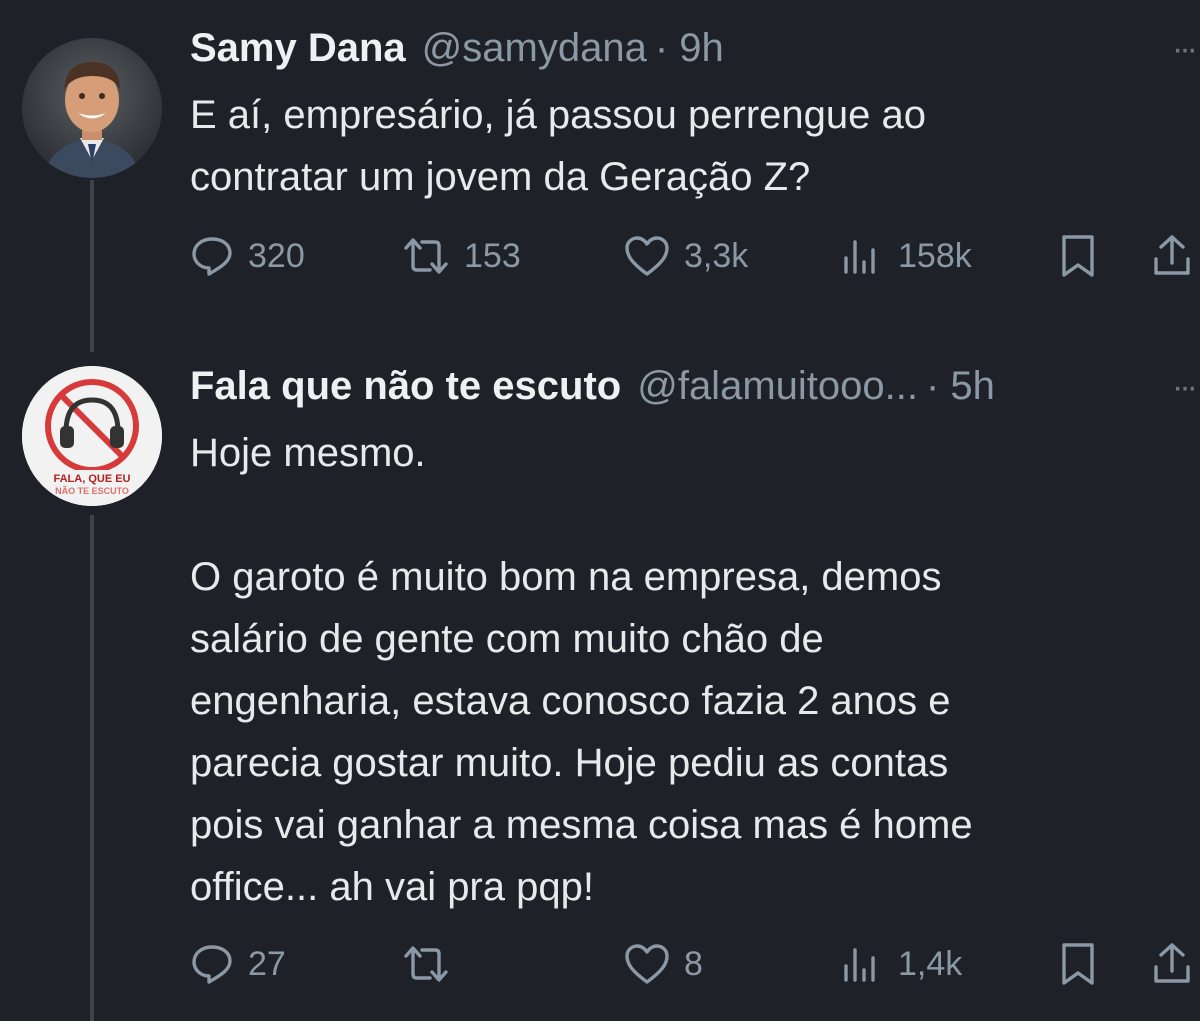 Image resolution: width=1200 pixels, height=1021 pixels. What do you see at coordinates (92, 491) in the screenshot?
I see `logo-text-line2: NÃO TE ESCUTO` at bounding box center [92, 491].